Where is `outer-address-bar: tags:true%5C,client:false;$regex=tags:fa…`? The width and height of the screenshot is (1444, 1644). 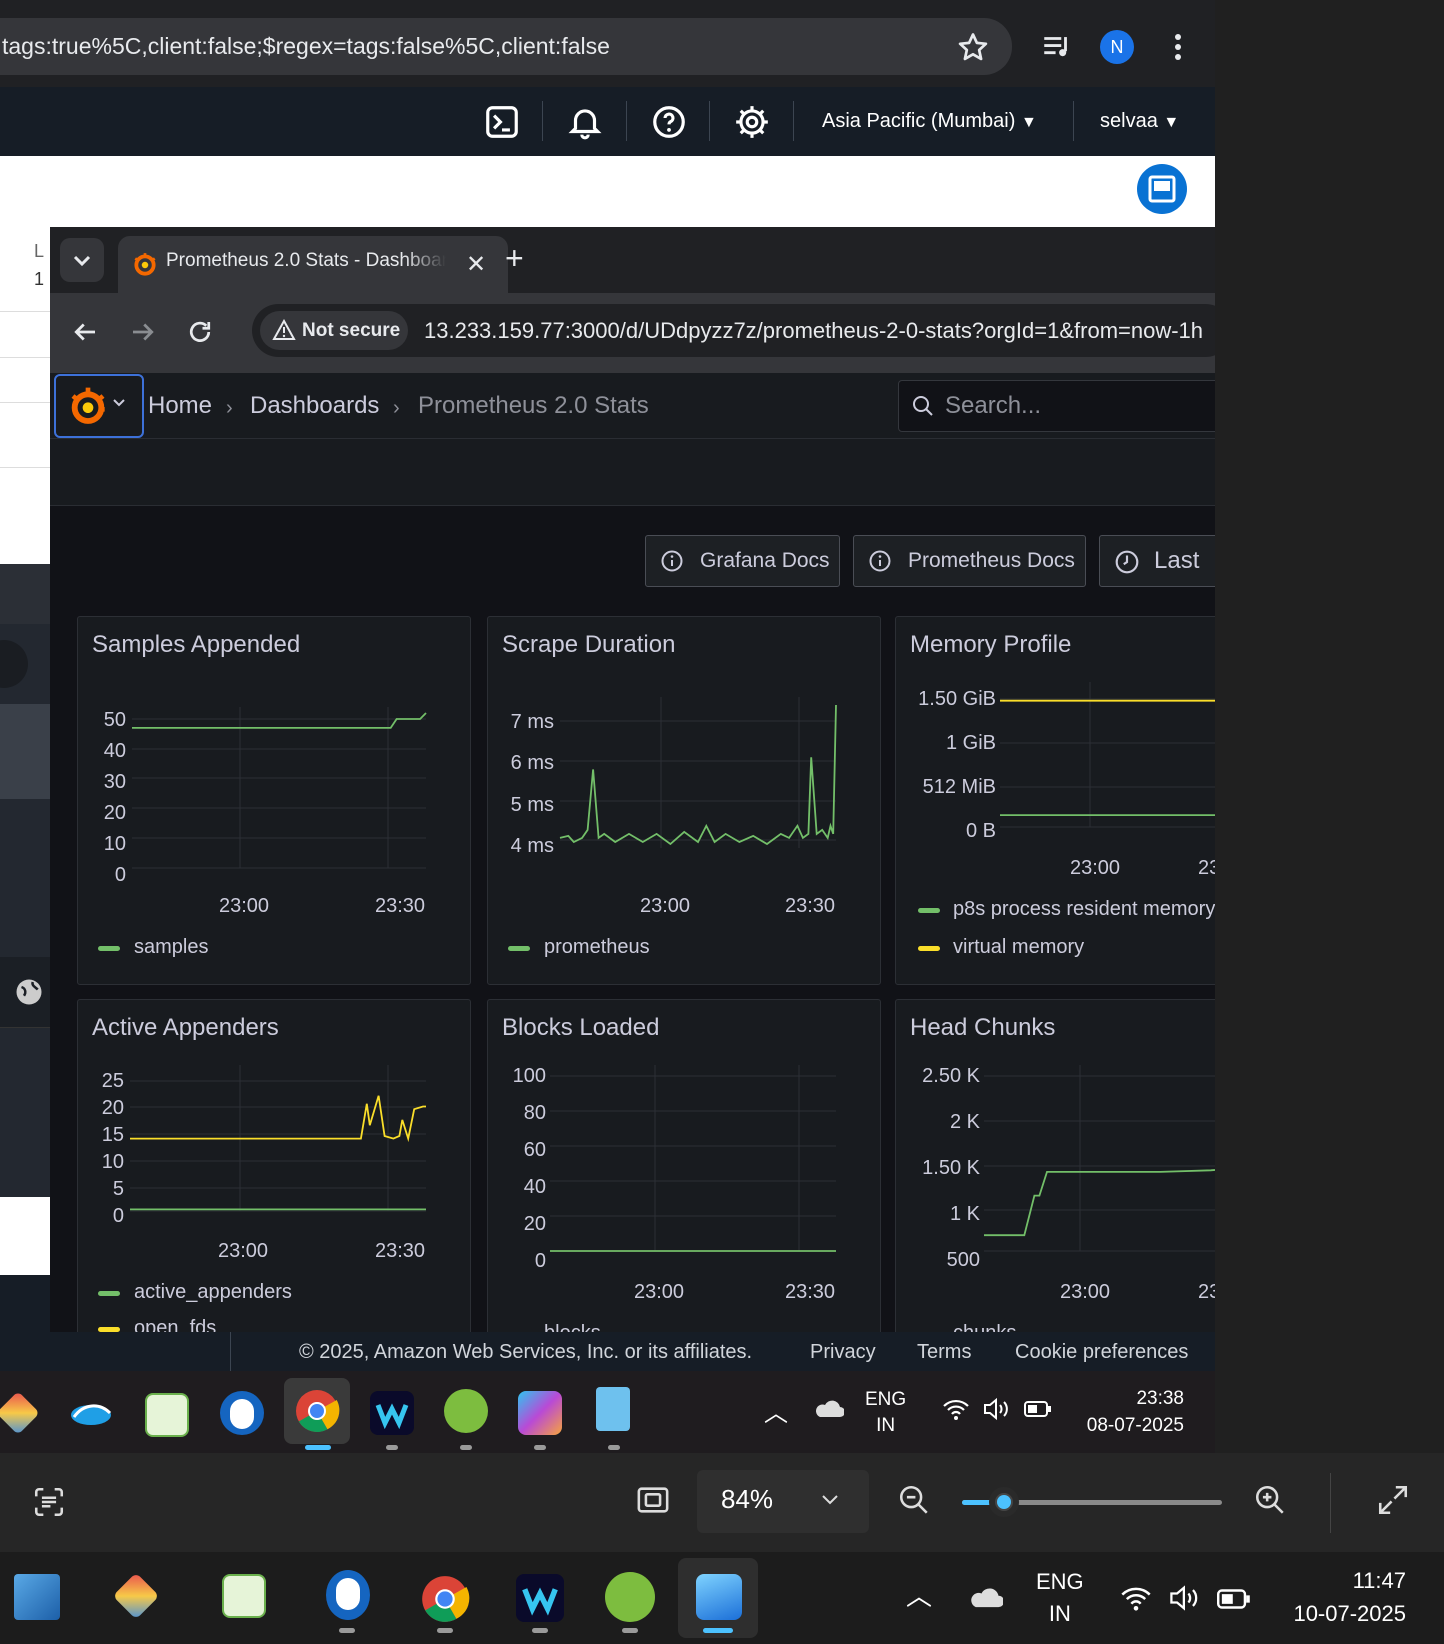 outer-address-bar: tags:true%5C,client:false;$regex=tags:fa… is located at coordinates (506, 46).